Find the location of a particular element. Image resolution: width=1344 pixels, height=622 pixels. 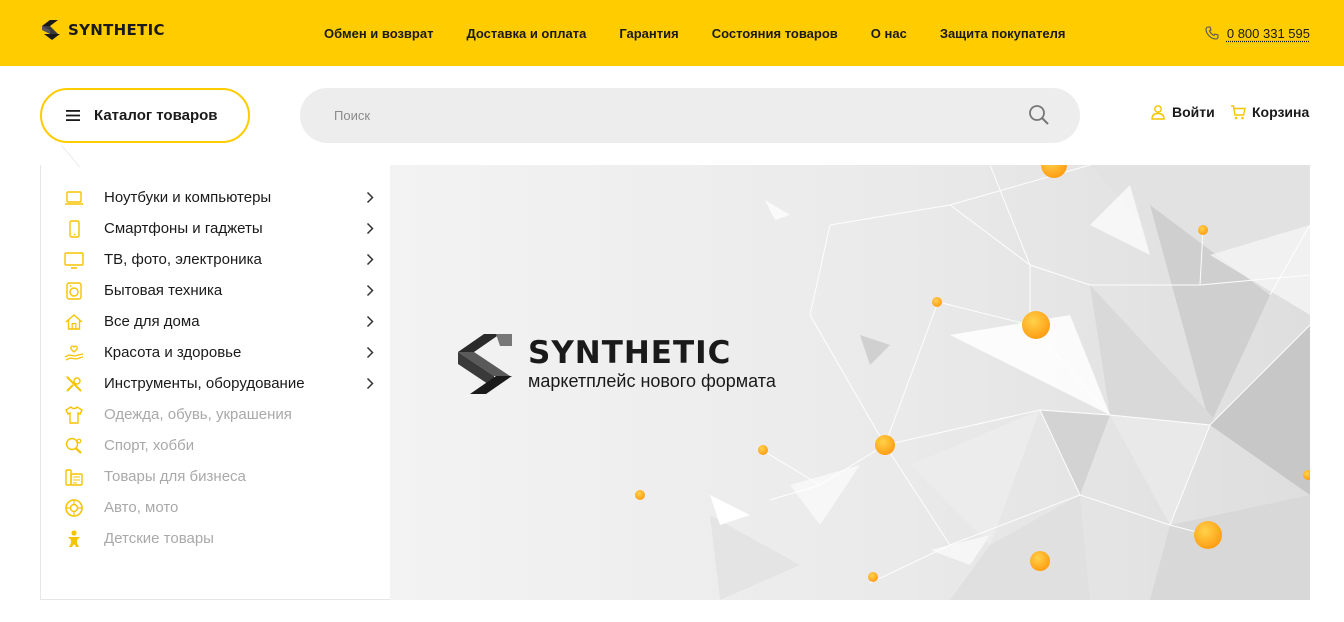

catalog-item-appliances: Бытовая техника is located at coordinates (215, 290).